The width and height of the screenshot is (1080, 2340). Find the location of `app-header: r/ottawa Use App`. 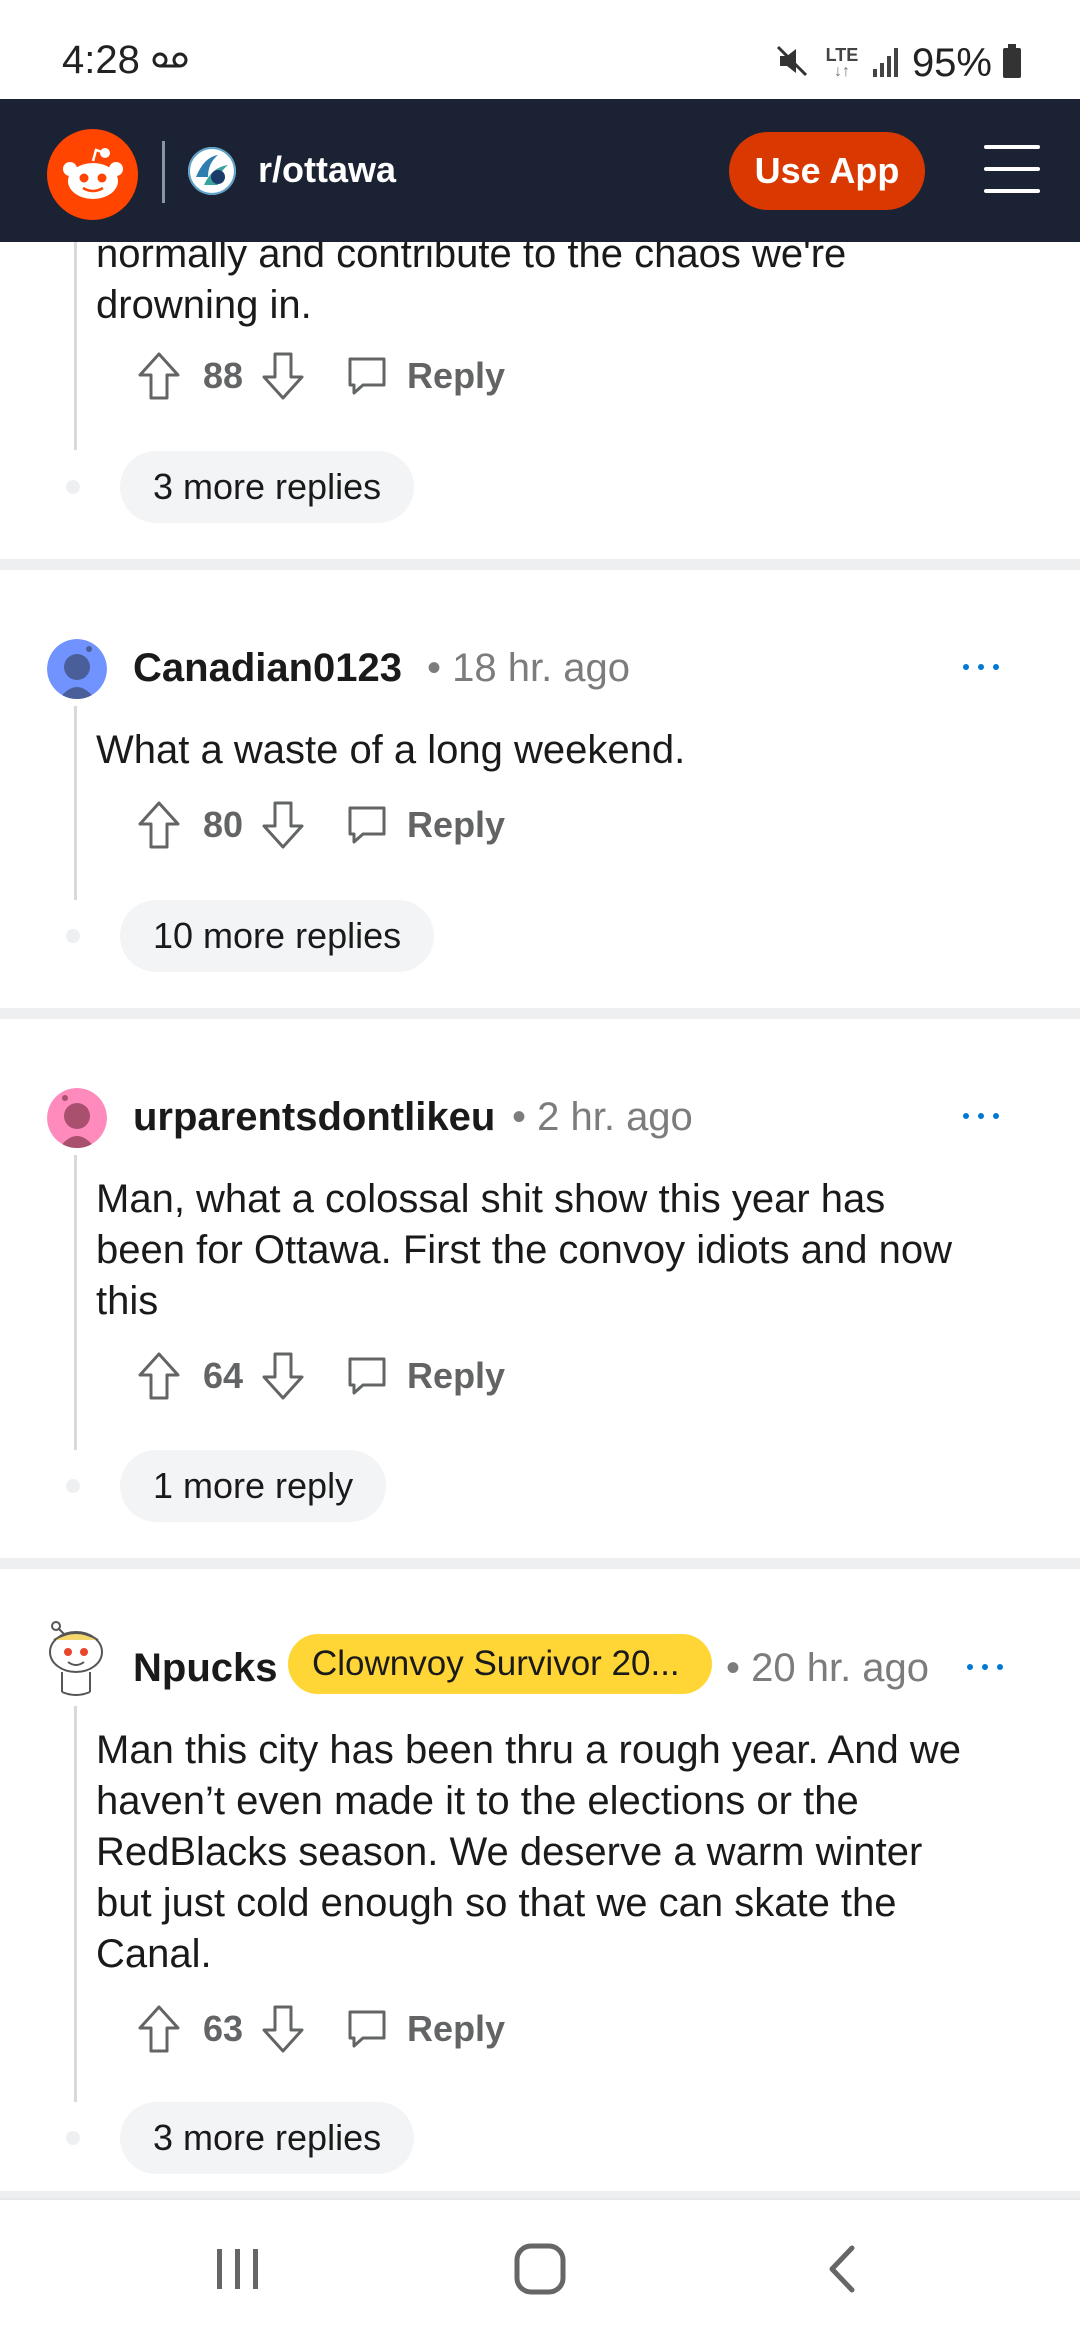

app-header: r/ottawa Use App is located at coordinates (540, 170).